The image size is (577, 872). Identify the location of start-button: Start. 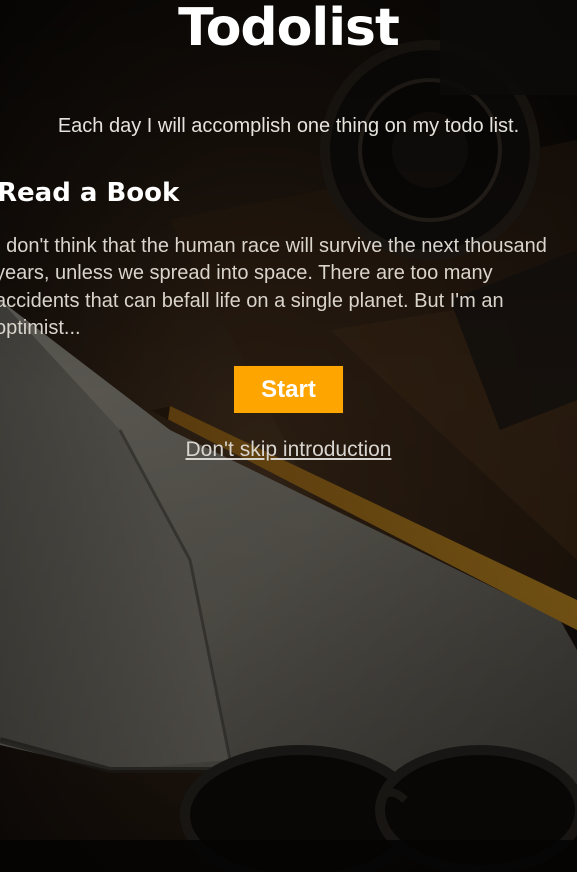
(288, 389).